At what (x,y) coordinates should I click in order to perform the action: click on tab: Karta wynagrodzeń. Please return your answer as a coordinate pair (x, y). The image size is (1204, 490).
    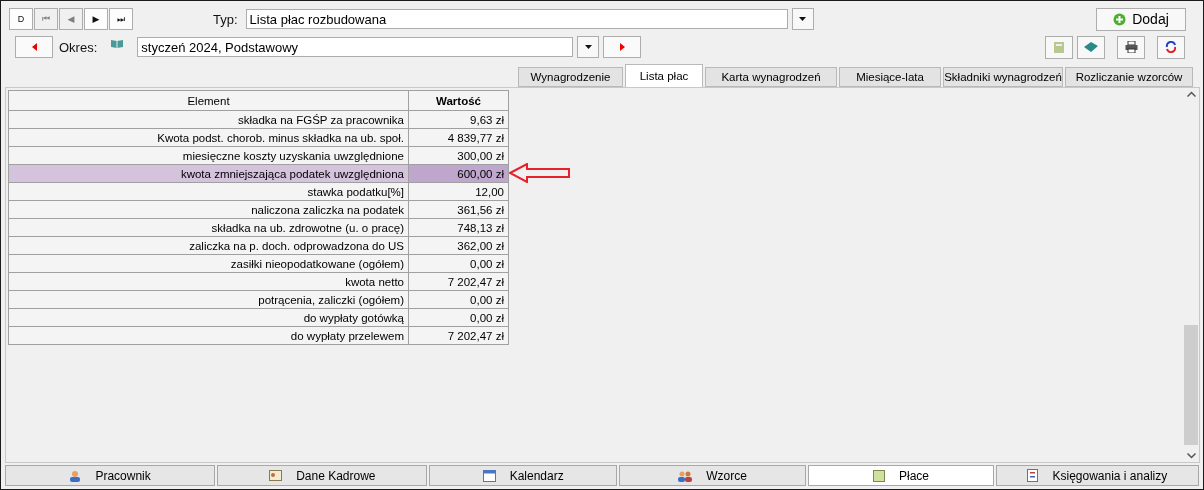
    Looking at the image, I should click on (771, 77).